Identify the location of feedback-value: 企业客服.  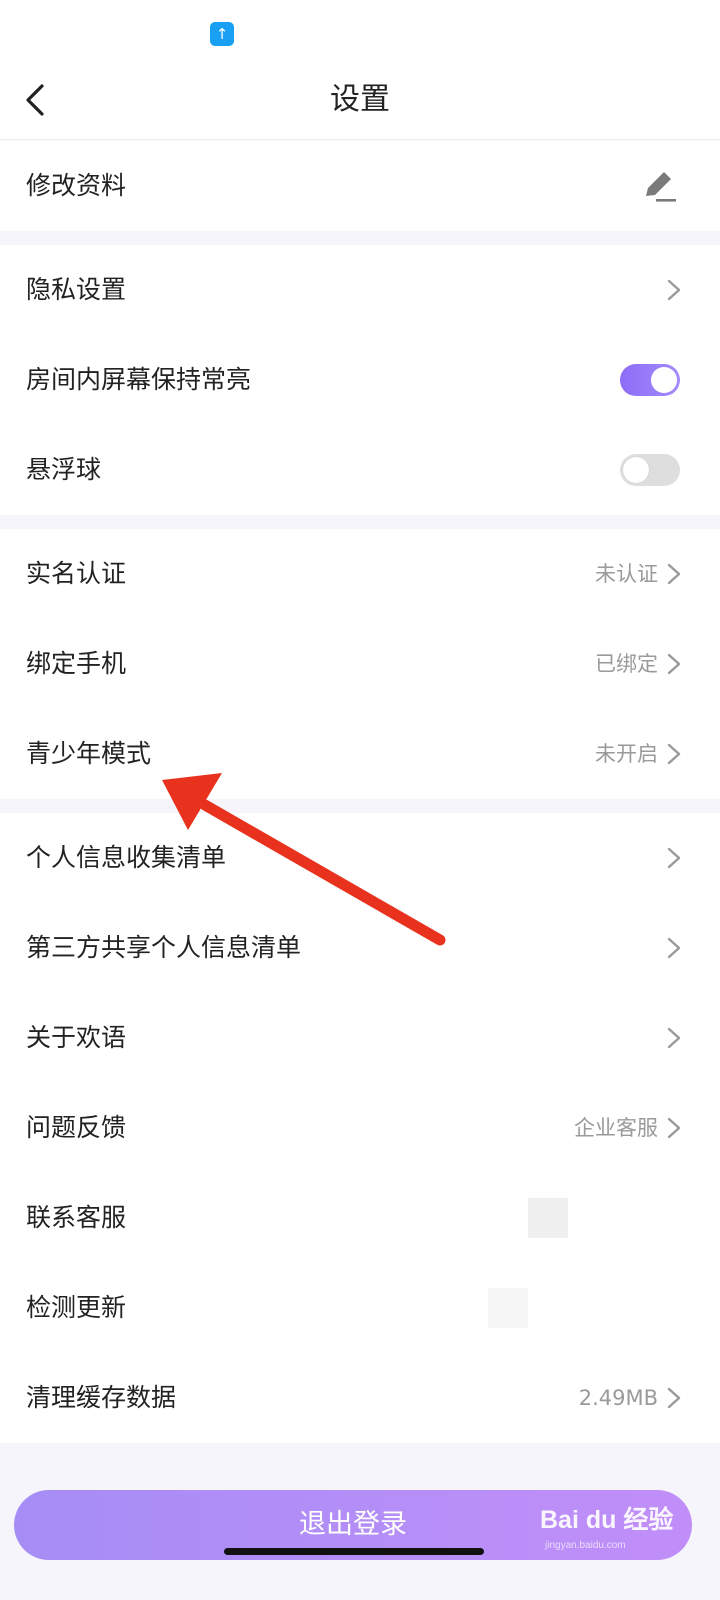
(616, 1128).